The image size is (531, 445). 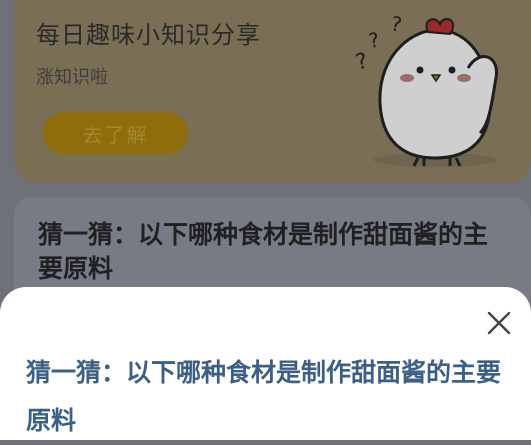 What do you see at coordinates (115, 133) in the screenshot?
I see `learn-more-button: 去了解` at bounding box center [115, 133].